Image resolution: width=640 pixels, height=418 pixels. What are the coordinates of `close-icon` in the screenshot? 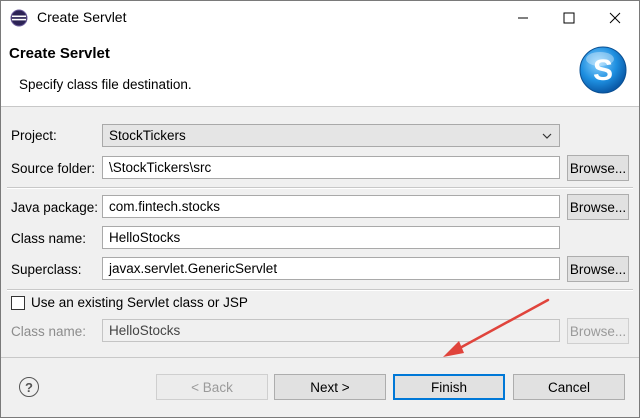 It's located at (615, 18).